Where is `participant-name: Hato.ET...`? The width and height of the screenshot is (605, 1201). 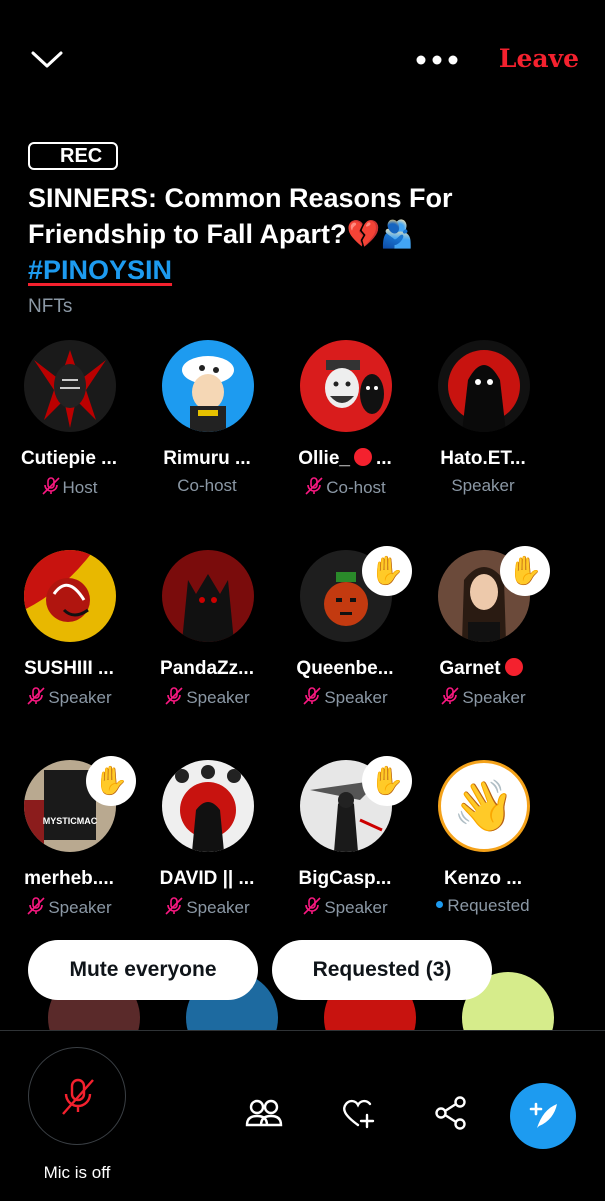
participant-name: Hato.ET... is located at coordinates (483, 458).